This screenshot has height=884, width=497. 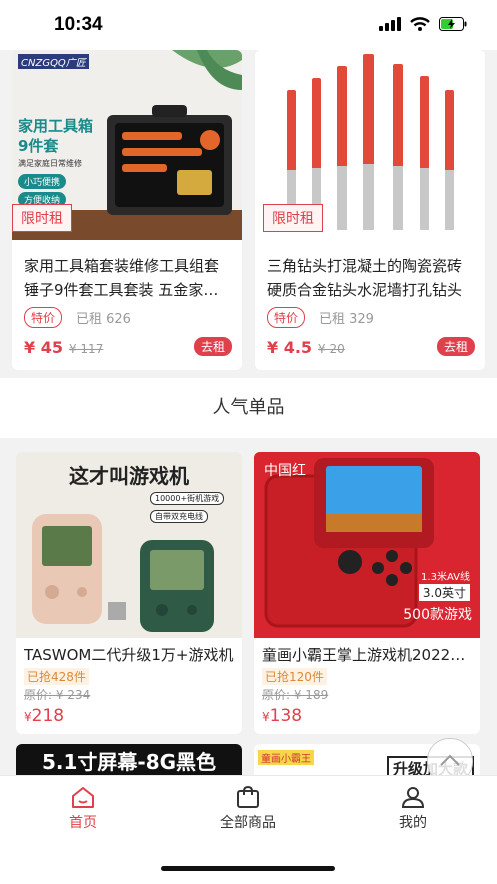 What do you see at coordinates (367, 654) in the screenshot?
I see `product-title: 童画小霸王掌上游戏机2022新款` at bounding box center [367, 654].